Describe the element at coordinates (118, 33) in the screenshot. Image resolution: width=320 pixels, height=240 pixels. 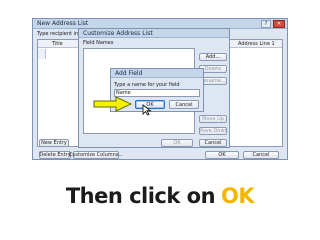
I see `customize-title: Customize Address List` at that location.